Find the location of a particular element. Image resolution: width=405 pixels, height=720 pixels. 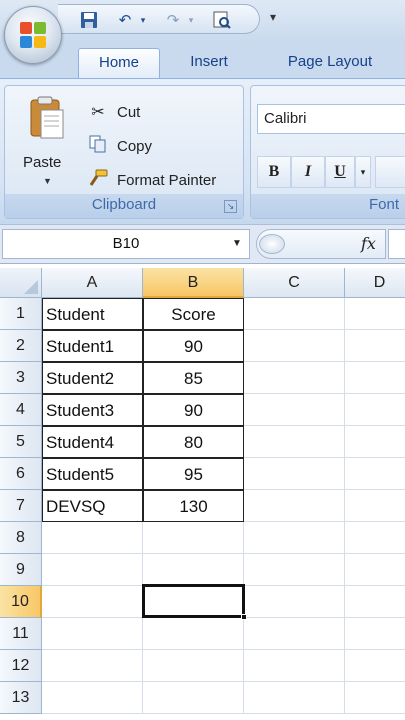

cell-b6: 95 is located at coordinates (193, 474).